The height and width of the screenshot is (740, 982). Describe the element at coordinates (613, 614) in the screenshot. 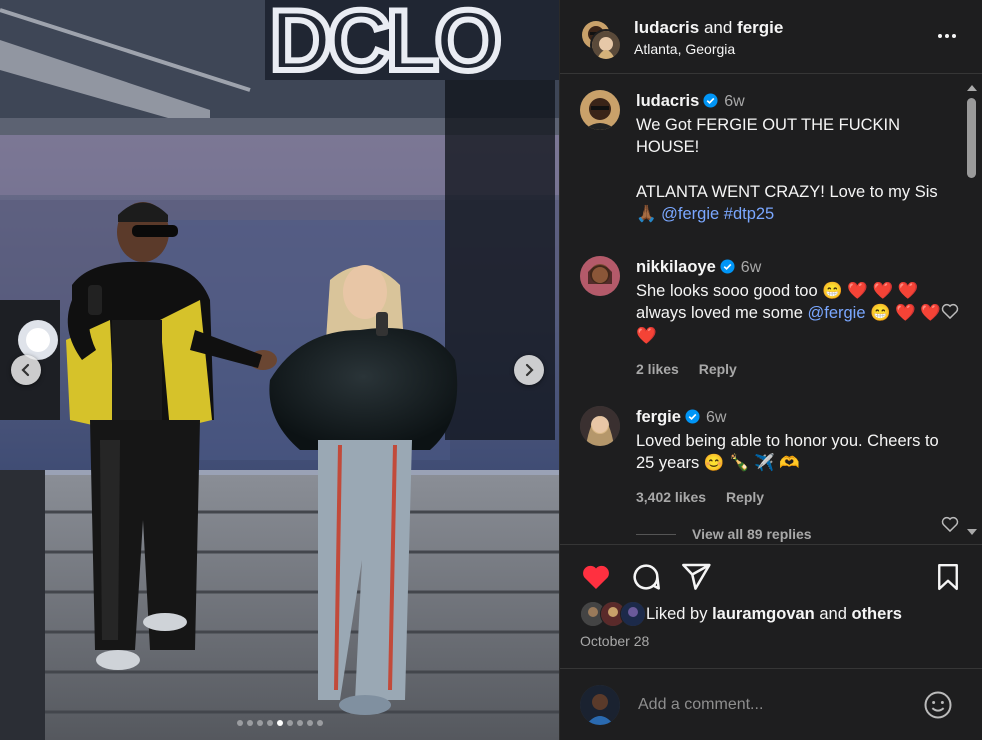

I see `likers-avatars` at that location.